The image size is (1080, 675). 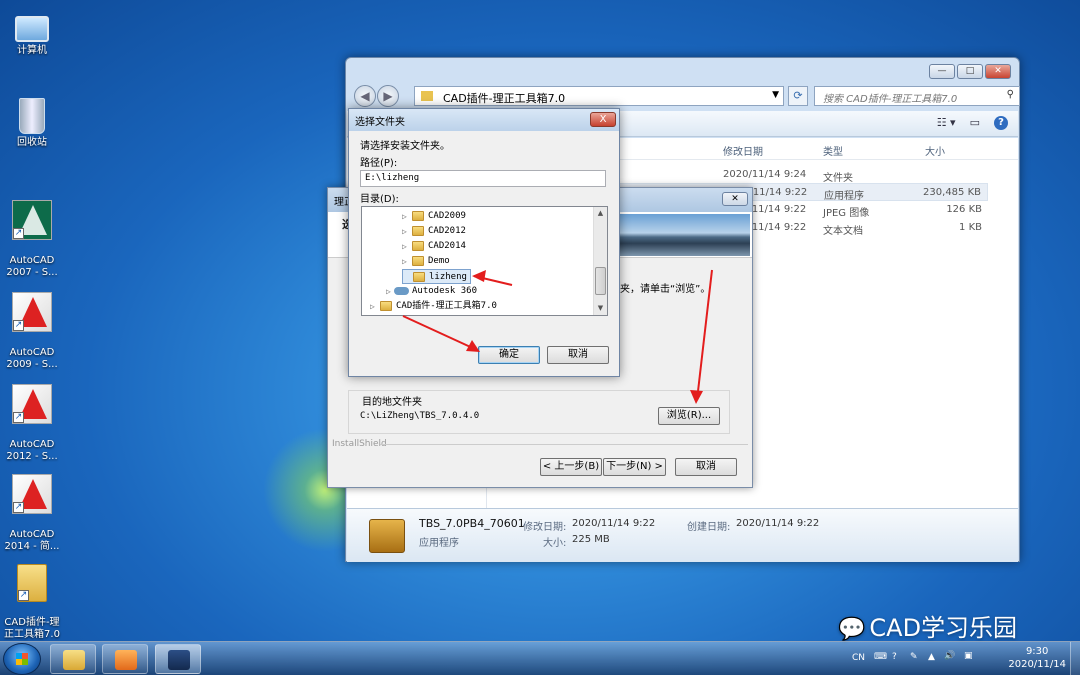 I want to click on language-indicator: CN, so click(x=858, y=658).